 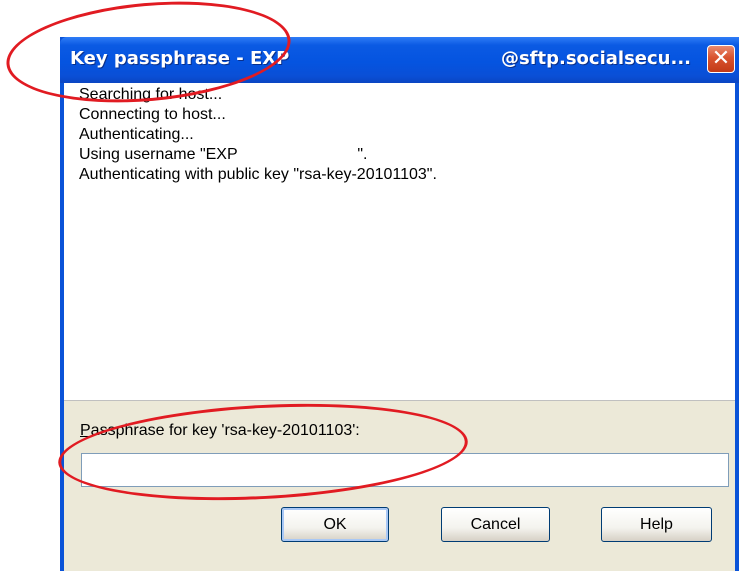 What do you see at coordinates (225, 430) in the screenshot?
I see `passphrase-label-text: assphrase for key 'rsa-key-20101103':` at bounding box center [225, 430].